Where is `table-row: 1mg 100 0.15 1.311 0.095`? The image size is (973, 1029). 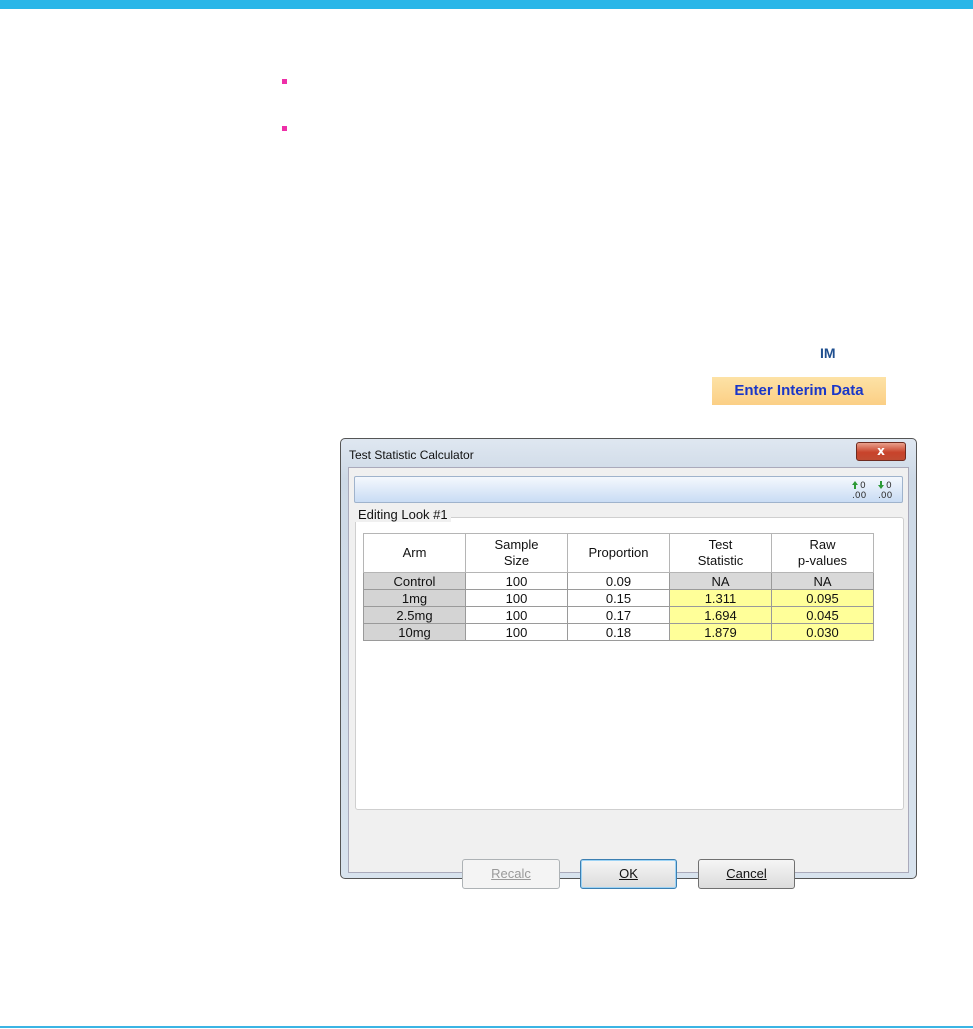
table-row: 1mg 100 0.15 1.311 0.095 is located at coordinates (618, 598).